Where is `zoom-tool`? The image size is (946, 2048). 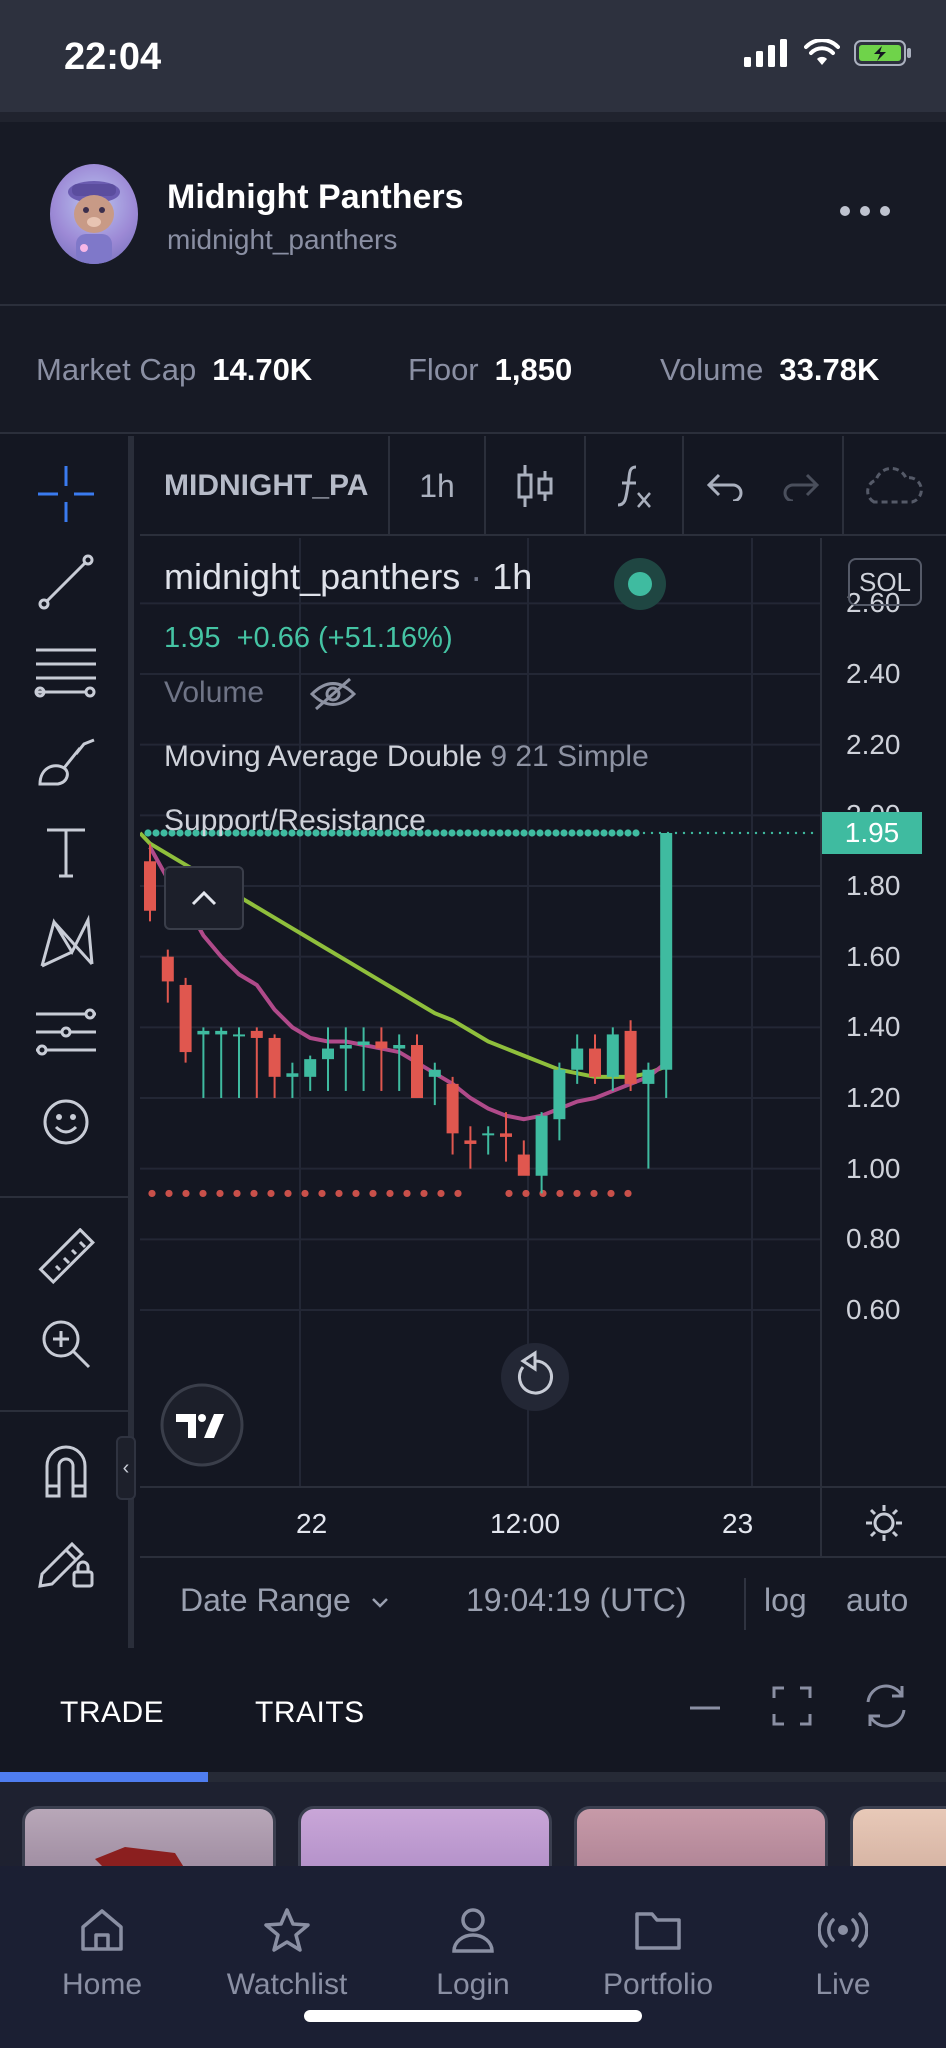
zoom-tool is located at coordinates (66, 1344).